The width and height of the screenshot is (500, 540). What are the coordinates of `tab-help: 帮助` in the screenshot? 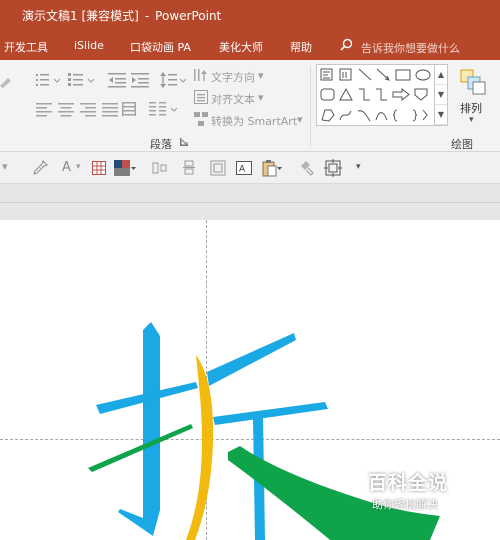 It's located at (301, 47).